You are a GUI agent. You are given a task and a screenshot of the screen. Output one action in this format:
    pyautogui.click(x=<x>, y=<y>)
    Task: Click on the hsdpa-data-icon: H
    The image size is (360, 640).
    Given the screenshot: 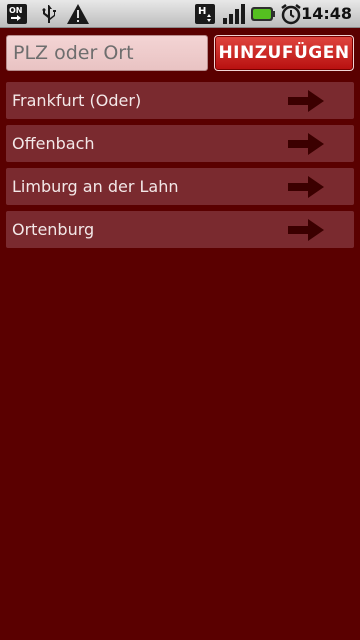 What is the action you would take?
    pyautogui.click(x=205, y=14)
    